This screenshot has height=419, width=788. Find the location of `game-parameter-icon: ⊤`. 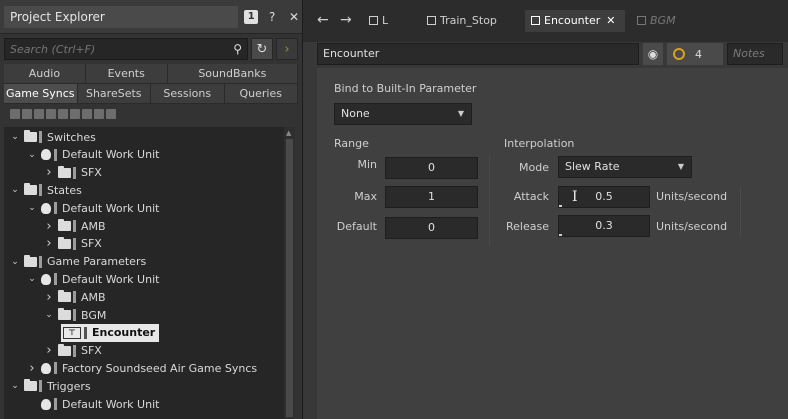

game-parameter-icon: ⊤ is located at coordinates (72, 332).